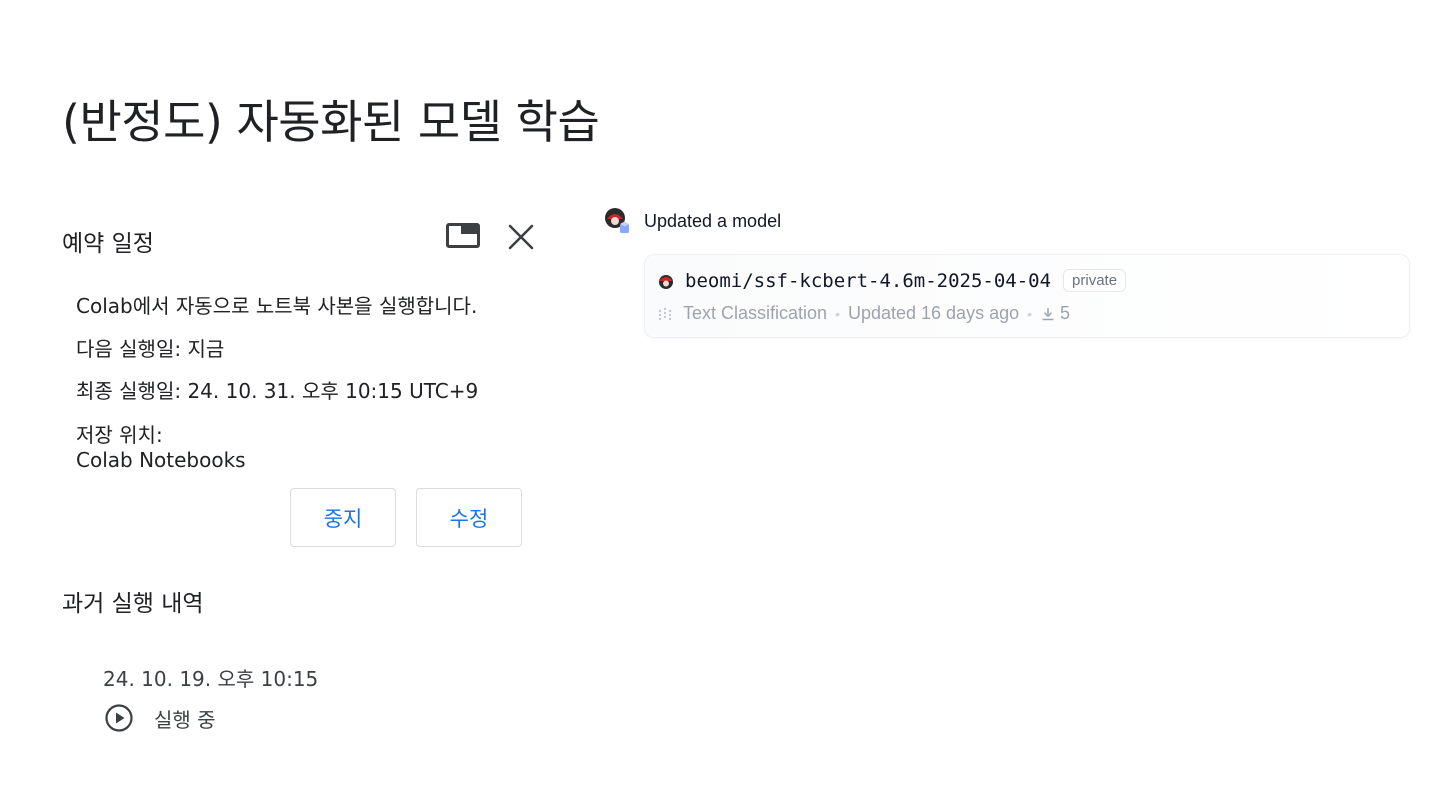 The height and width of the screenshot is (810, 1440). What do you see at coordinates (1048, 314) in the screenshot?
I see `download-icon` at bounding box center [1048, 314].